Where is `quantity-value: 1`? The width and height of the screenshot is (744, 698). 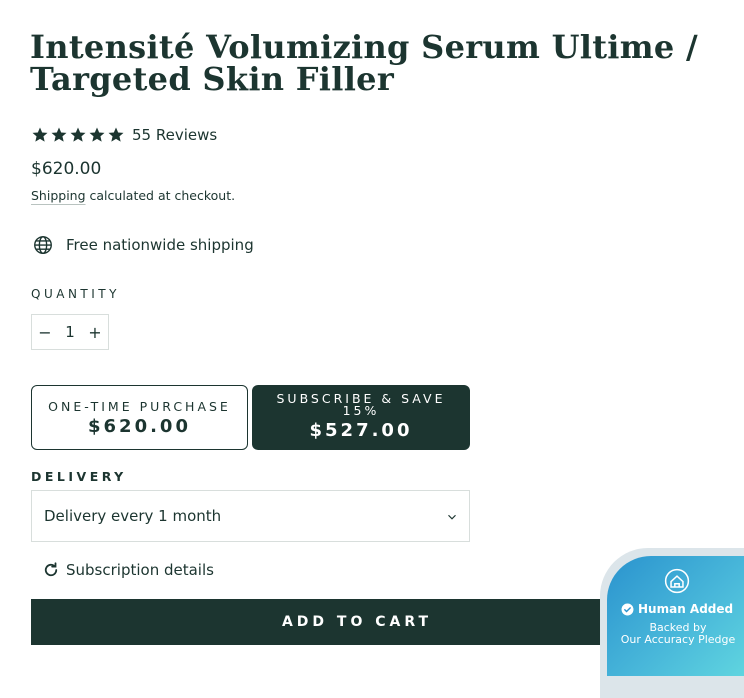
quantity-value: 1 is located at coordinates (70, 332).